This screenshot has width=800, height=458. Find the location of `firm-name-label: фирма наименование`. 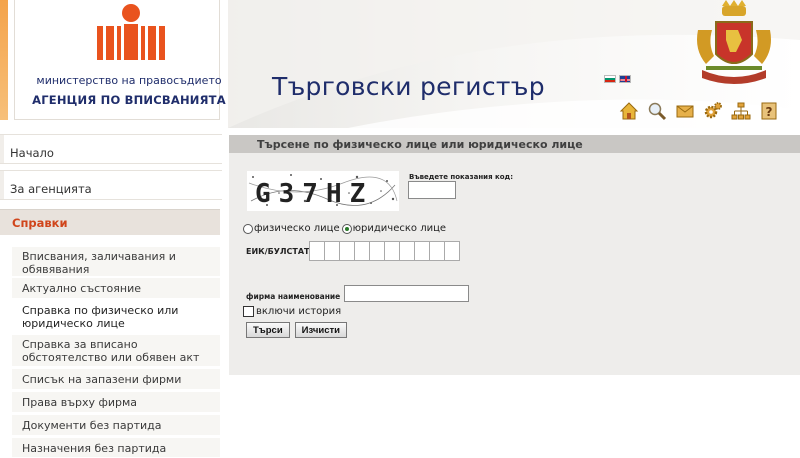

firm-name-label: фирма наименование is located at coordinates (293, 296).